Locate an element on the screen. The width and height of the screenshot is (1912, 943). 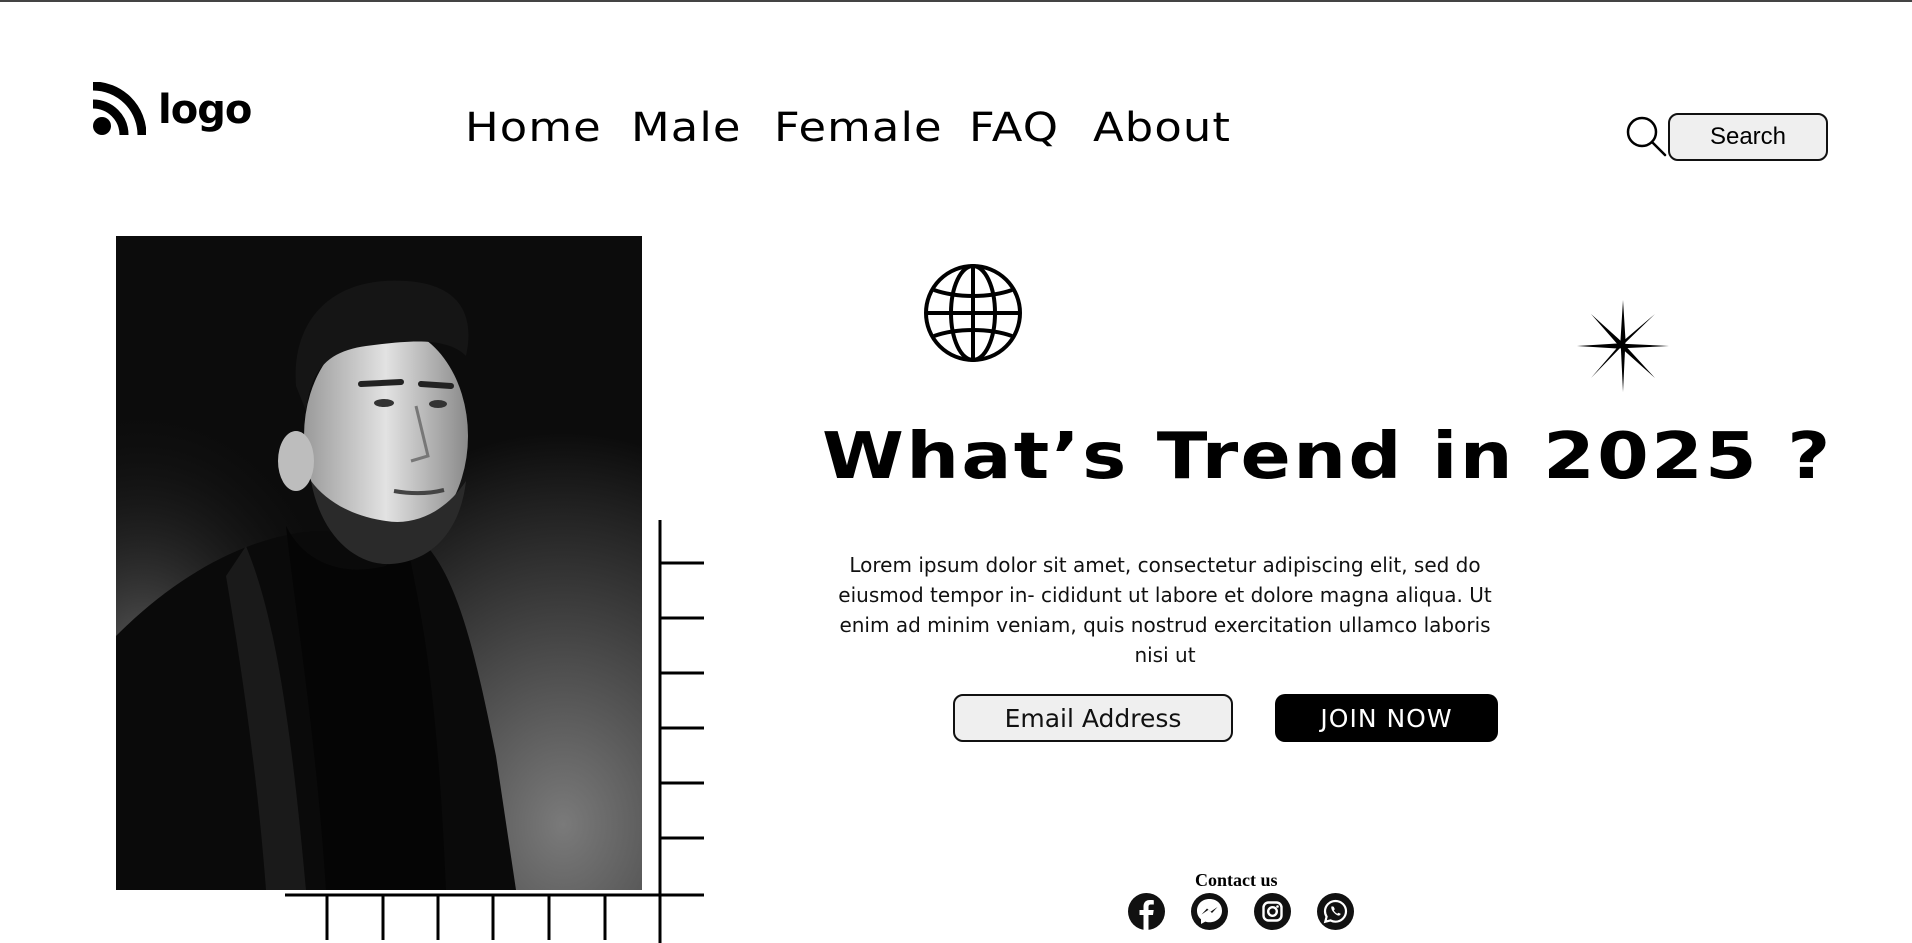
whatsapp-icon is located at coordinates (1335, 911).